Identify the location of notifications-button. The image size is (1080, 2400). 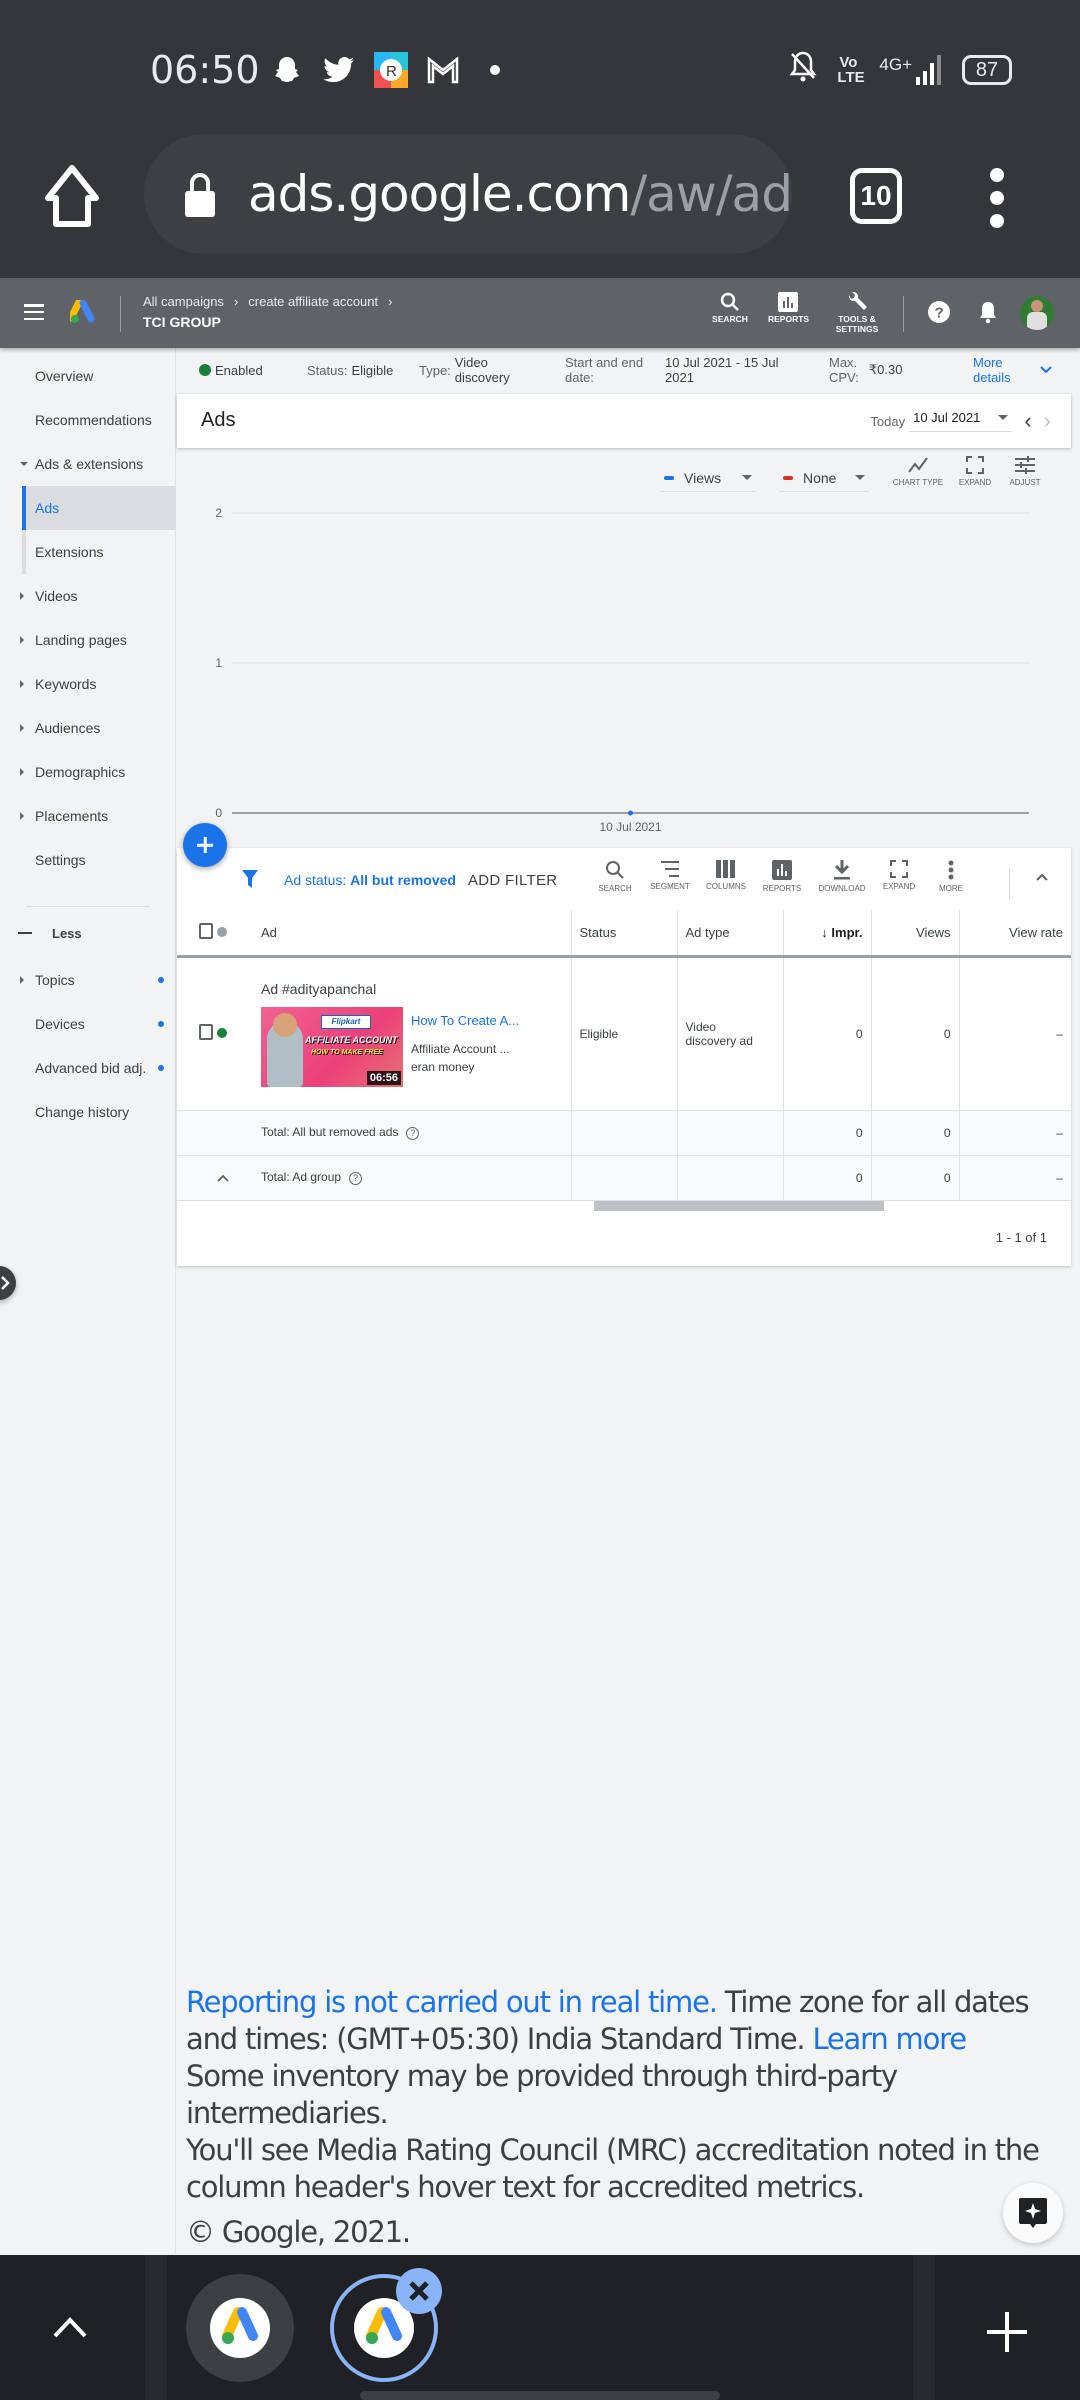
(988, 314).